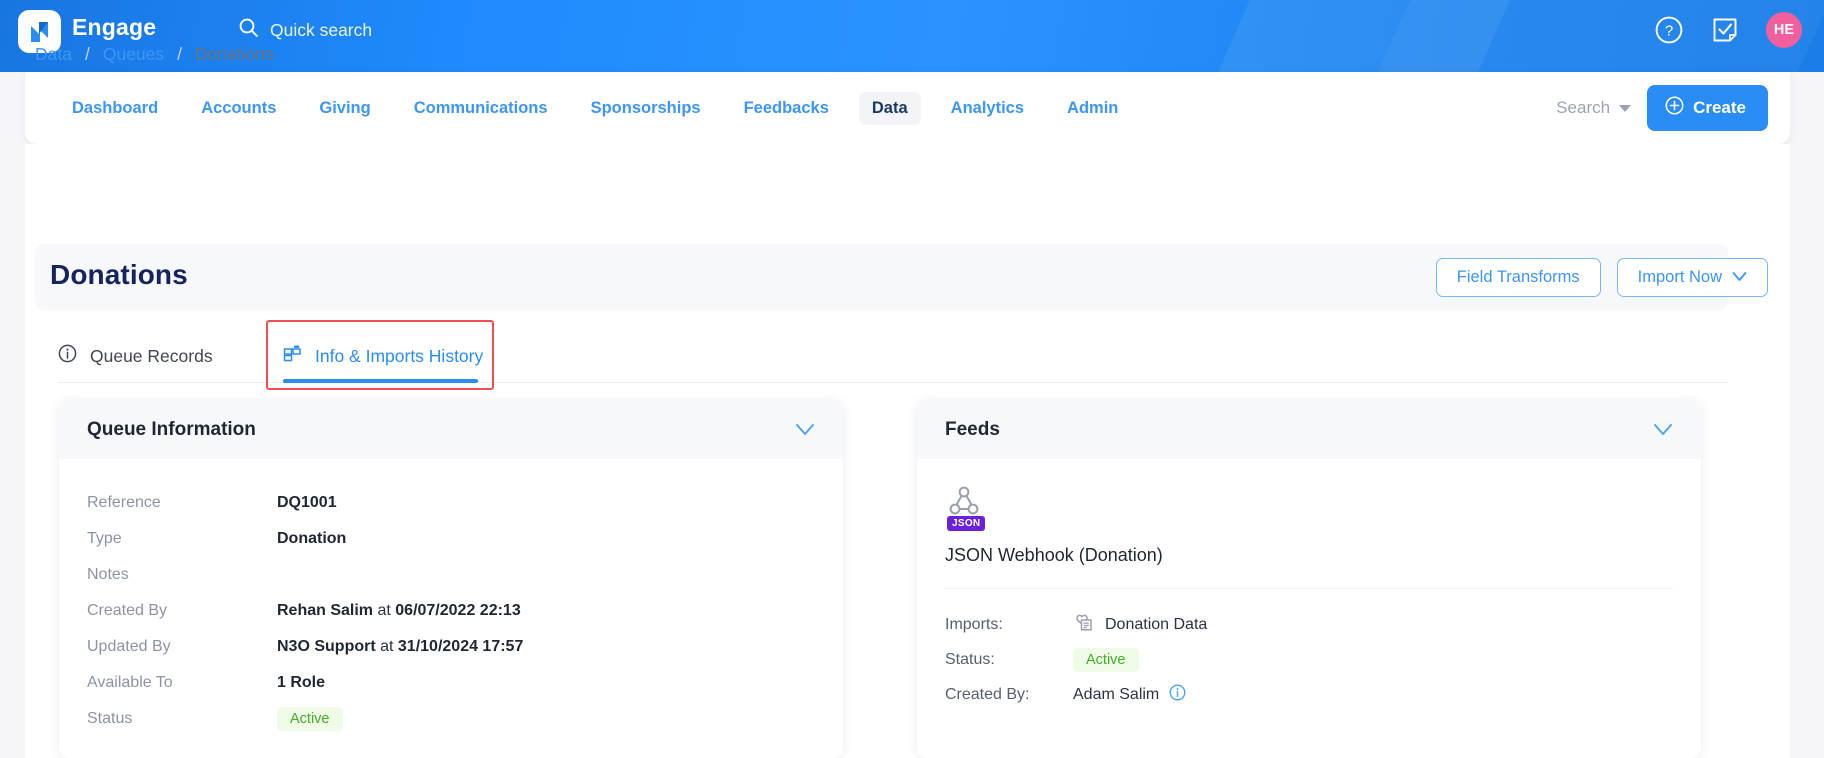 The height and width of the screenshot is (758, 1824). What do you see at coordinates (380, 381) in the screenshot?
I see `active-tab-underline` at bounding box center [380, 381].